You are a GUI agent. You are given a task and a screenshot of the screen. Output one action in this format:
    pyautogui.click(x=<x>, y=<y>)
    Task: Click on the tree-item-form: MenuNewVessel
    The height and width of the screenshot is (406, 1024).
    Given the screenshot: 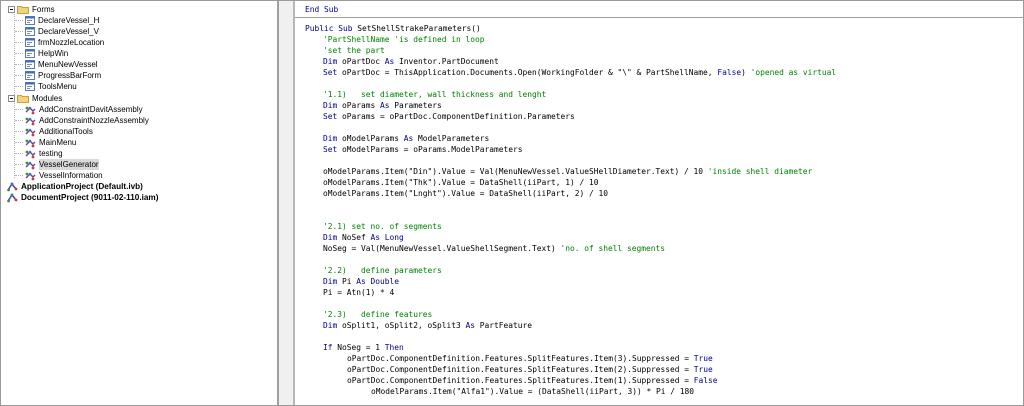 What is the action you would take?
    pyautogui.click(x=56, y=64)
    